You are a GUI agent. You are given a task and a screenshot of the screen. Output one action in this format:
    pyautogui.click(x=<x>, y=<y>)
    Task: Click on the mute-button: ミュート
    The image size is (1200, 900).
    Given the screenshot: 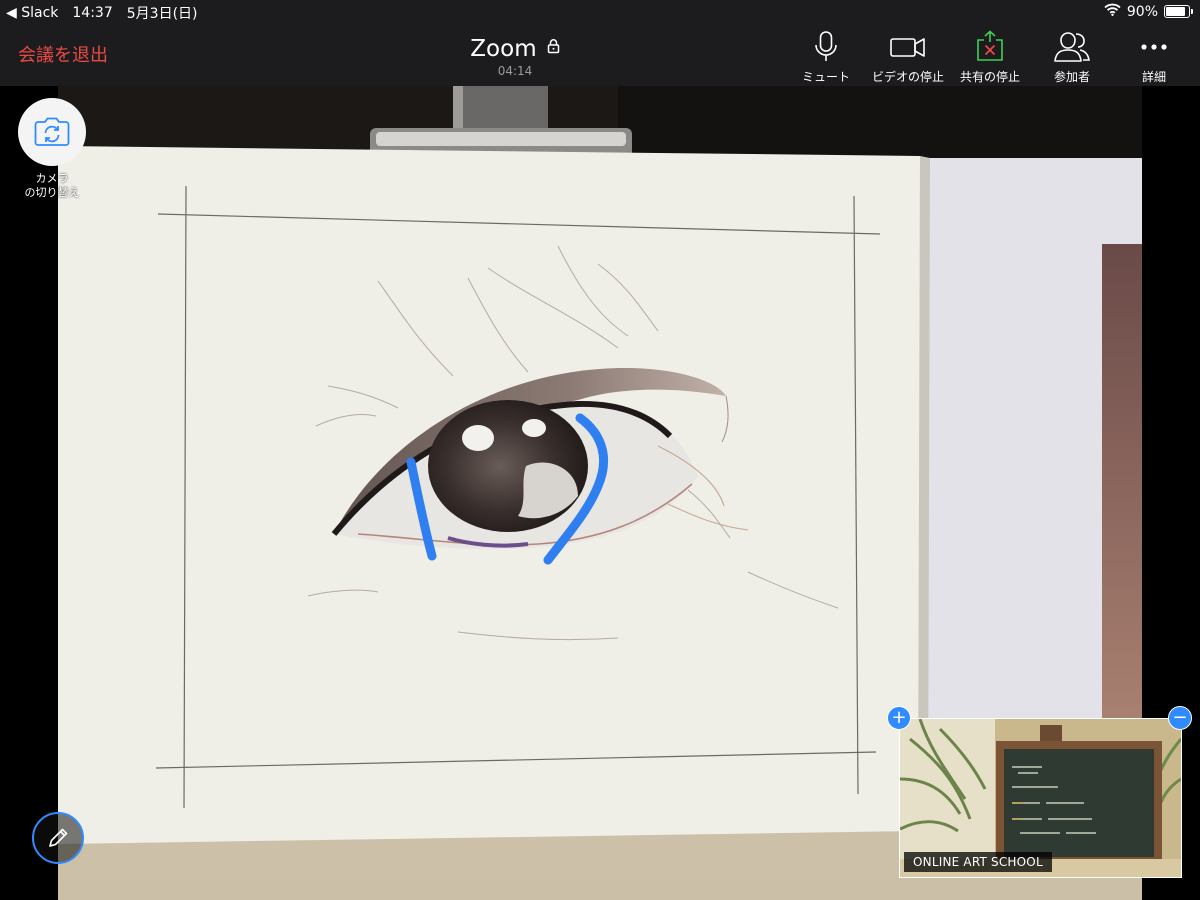 What is the action you would take?
    pyautogui.click(x=826, y=57)
    